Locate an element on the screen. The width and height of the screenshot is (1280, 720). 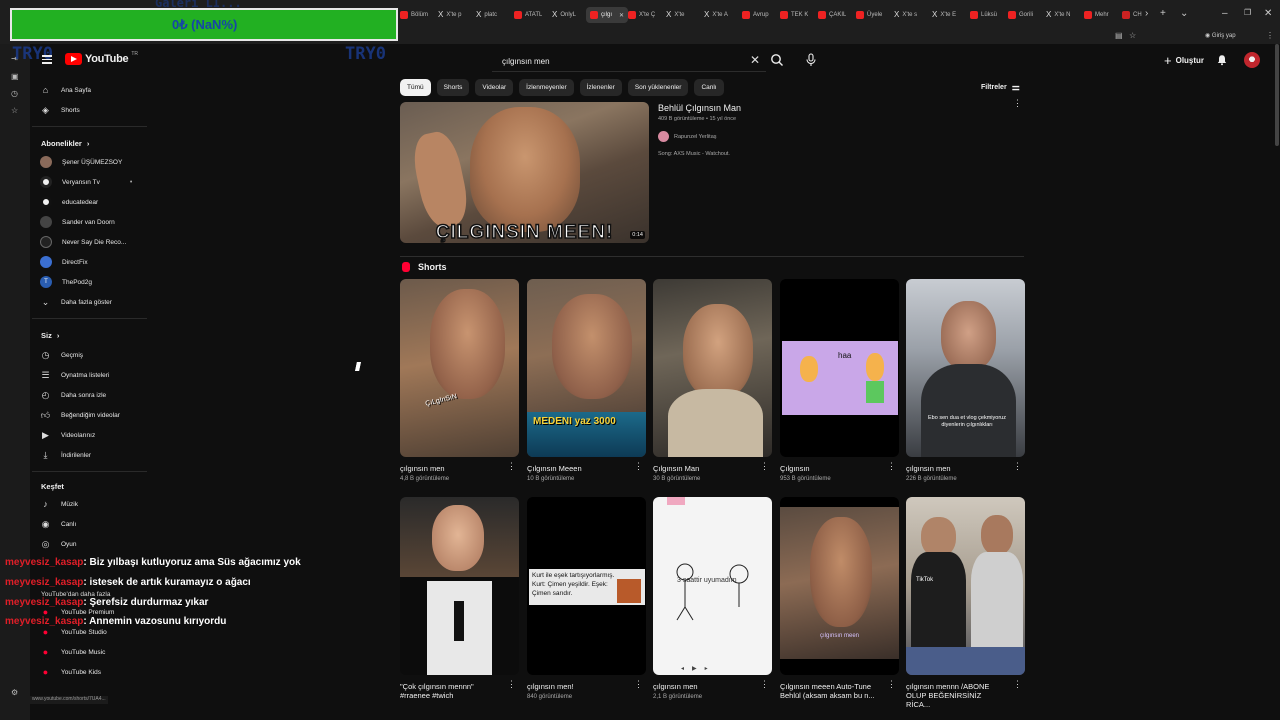
sidebar-item-liked: 👍︎ Beğendiğim videolar is located at coordinates (80, 415).